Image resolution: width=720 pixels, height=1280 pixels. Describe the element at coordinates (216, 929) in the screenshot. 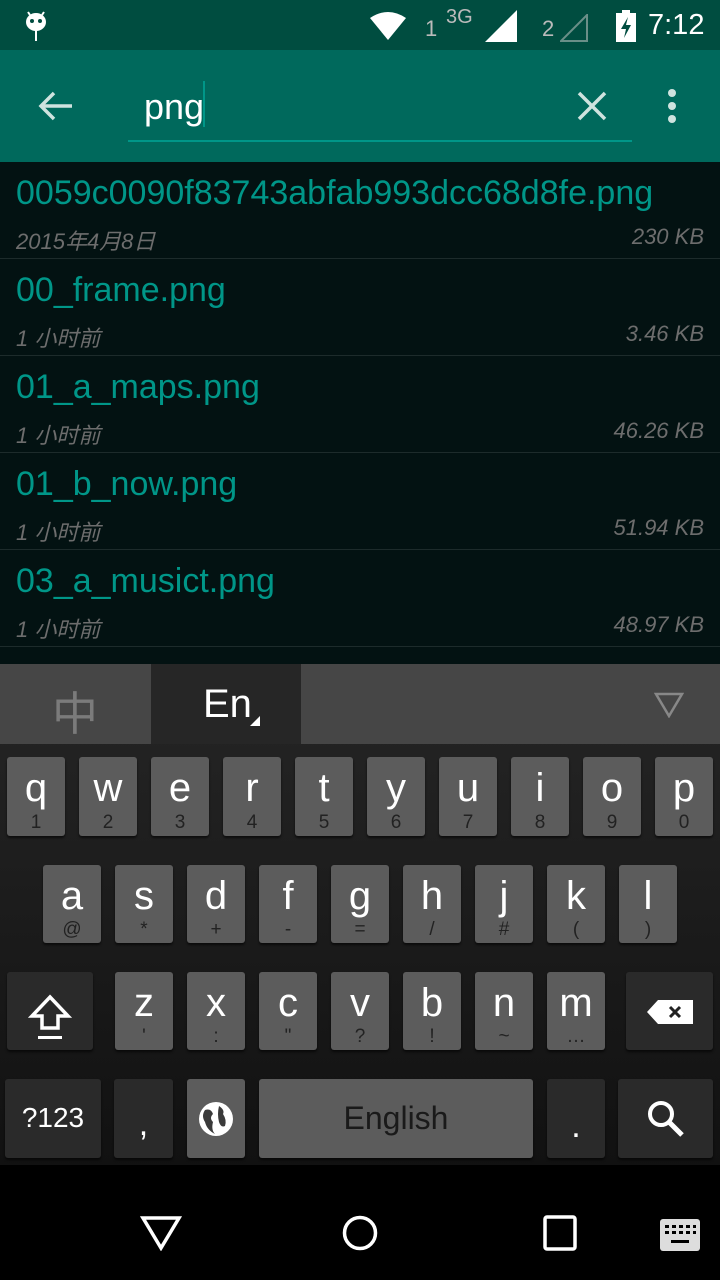

I see `key-secondary-label: +` at that location.